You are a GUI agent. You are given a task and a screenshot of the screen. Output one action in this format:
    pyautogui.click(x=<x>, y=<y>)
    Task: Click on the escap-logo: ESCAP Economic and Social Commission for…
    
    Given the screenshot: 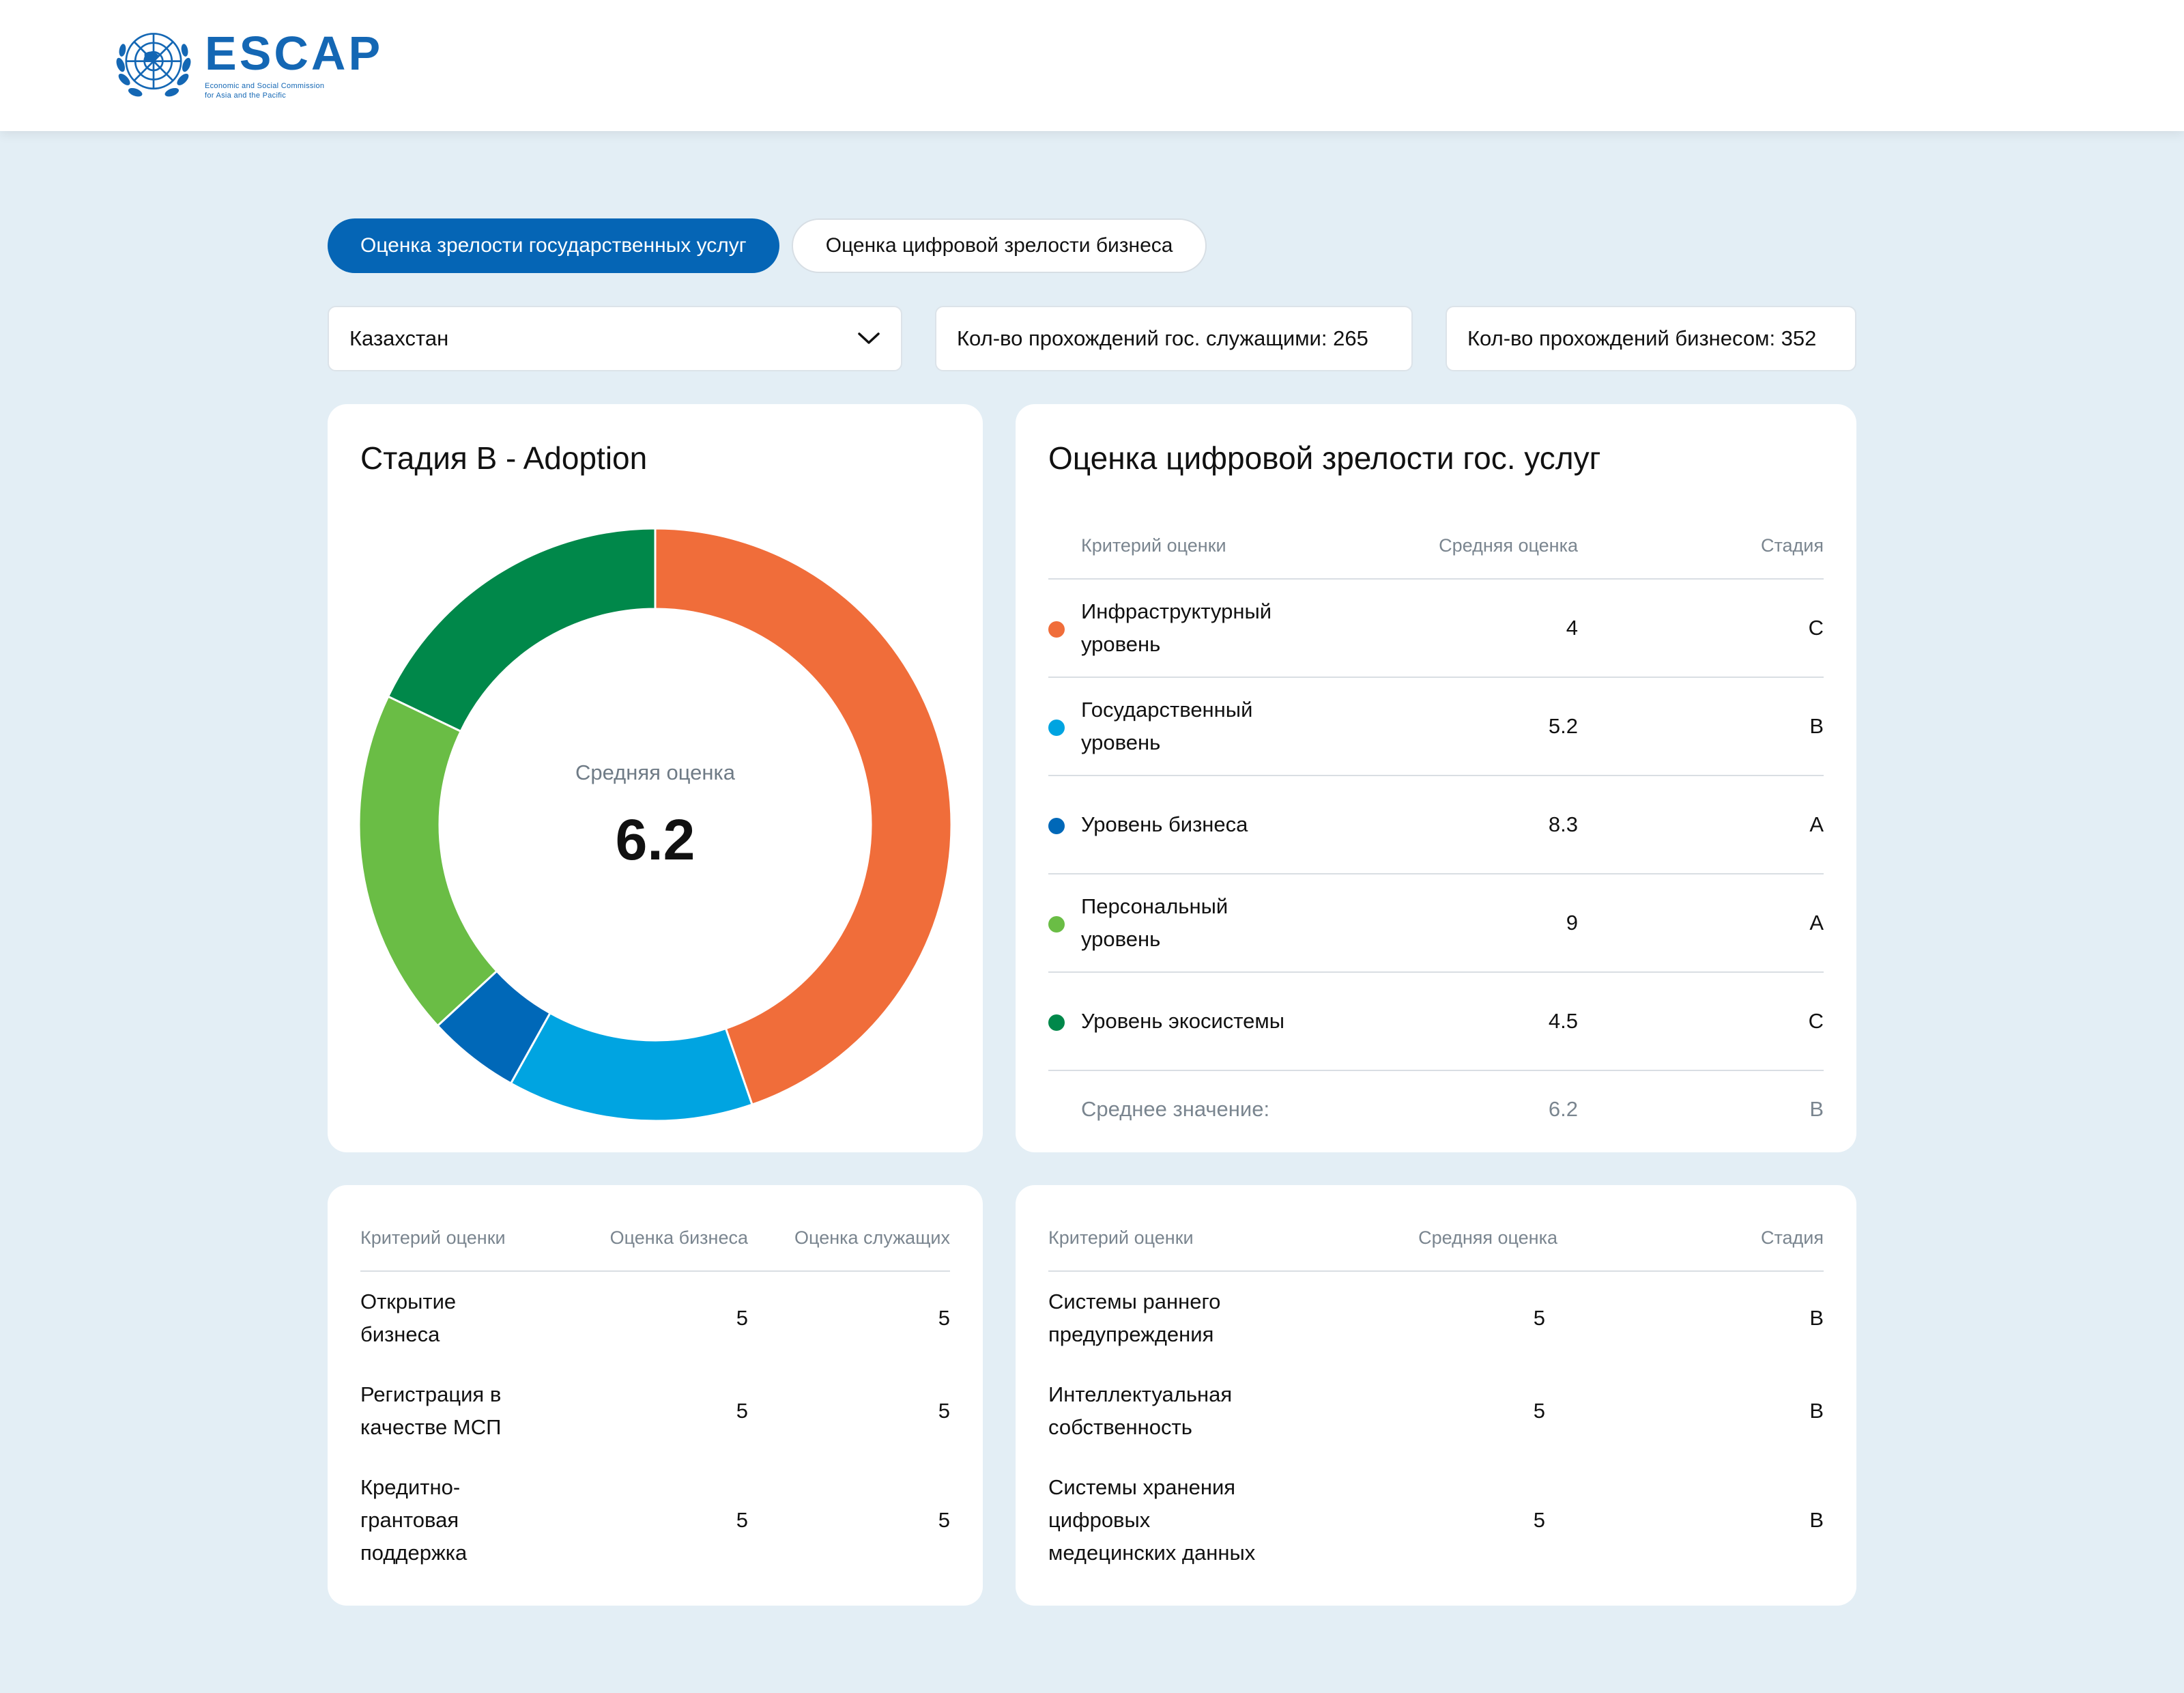 What is the action you would take?
    pyautogui.click(x=245, y=64)
    